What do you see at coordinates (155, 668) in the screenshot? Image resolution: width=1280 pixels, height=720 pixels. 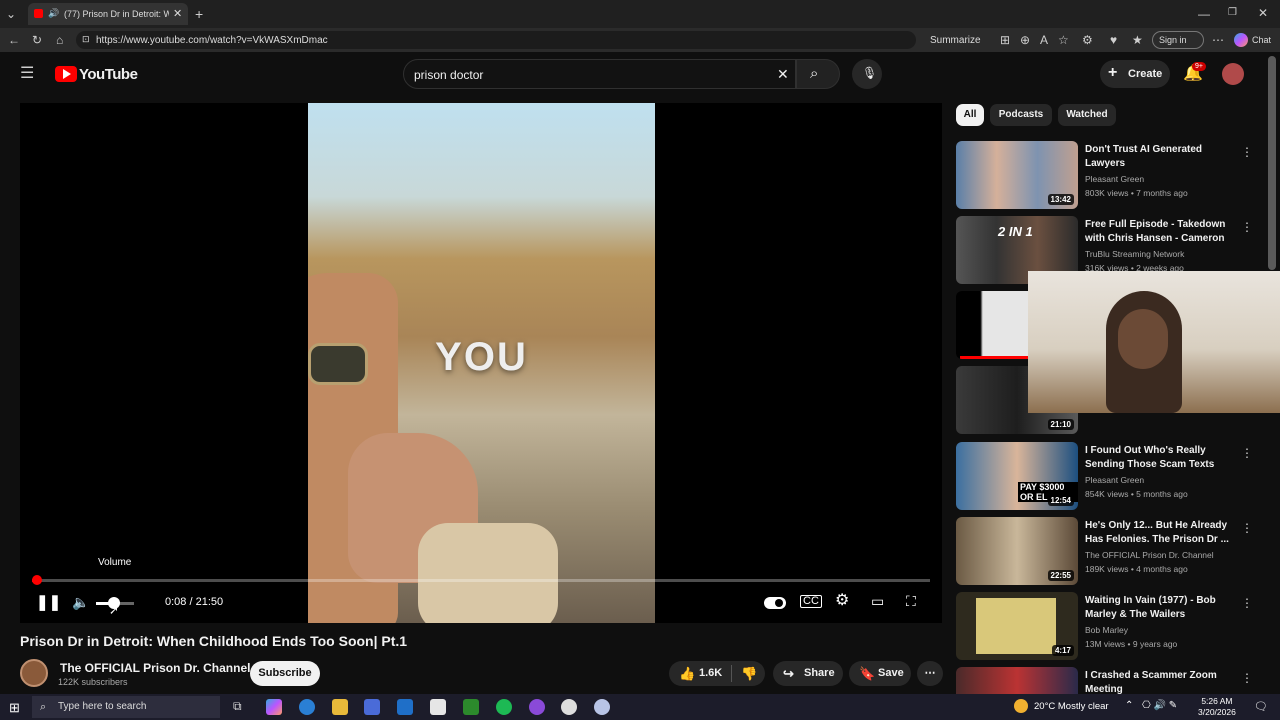 I see `channel-name: The OFFICIAL Prison Dr. Channel` at bounding box center [155, 668].